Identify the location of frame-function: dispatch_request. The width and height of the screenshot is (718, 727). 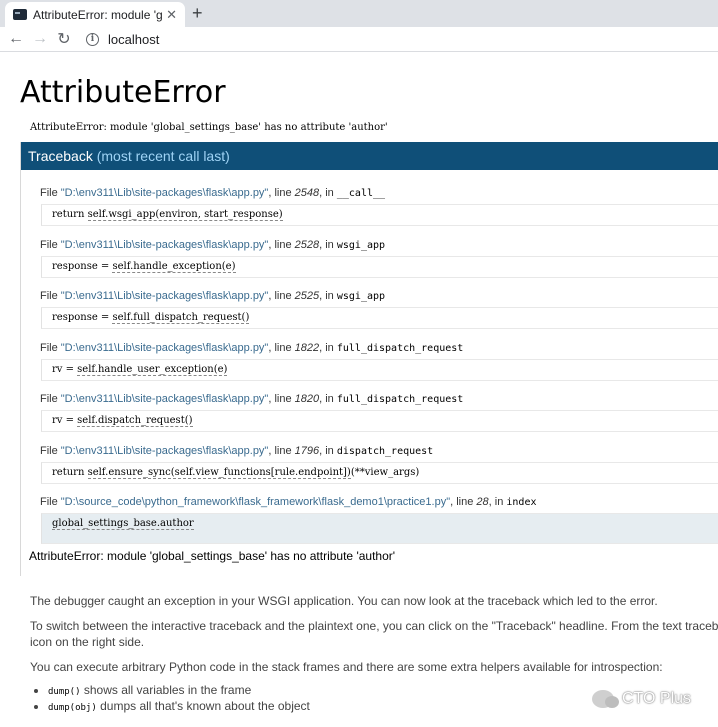
(385, 451).